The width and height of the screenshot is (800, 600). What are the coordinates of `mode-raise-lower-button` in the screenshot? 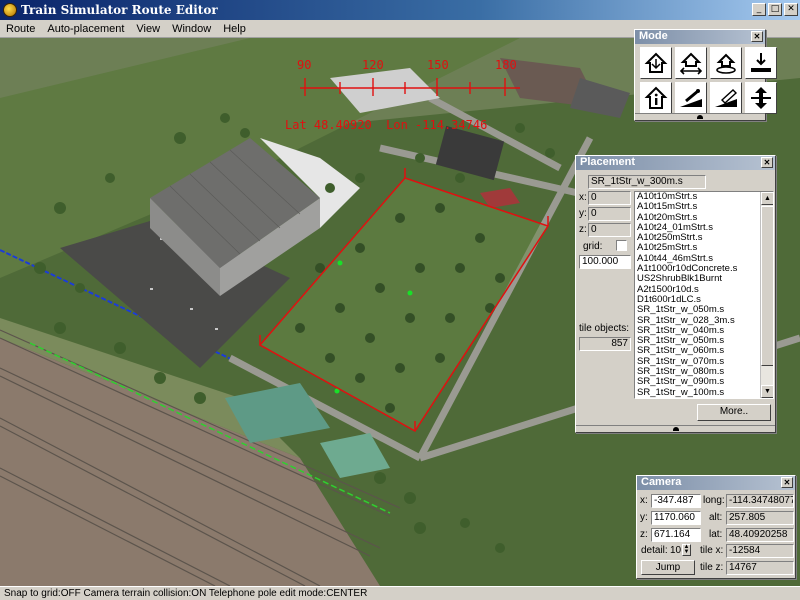 It's located at (761, 98).